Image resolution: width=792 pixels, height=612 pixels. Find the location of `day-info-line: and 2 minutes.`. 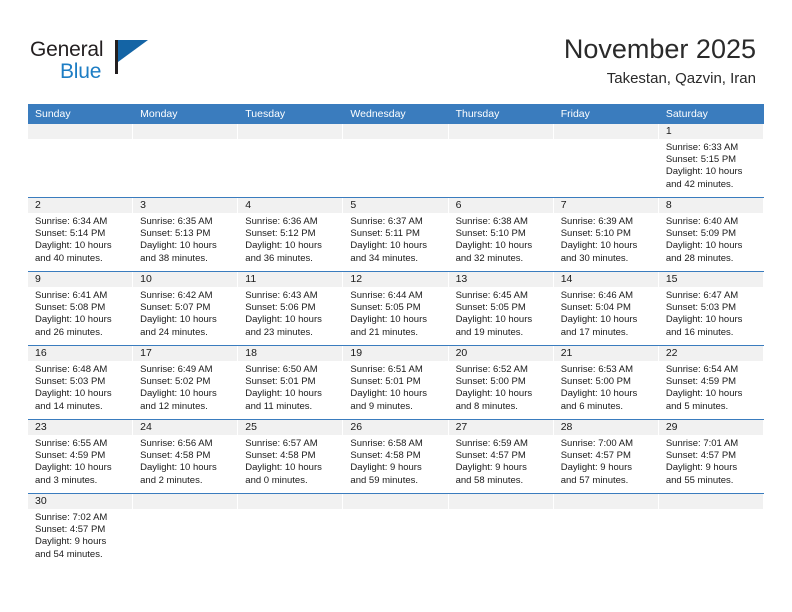

day-info-line: and 2 minutes. is located at coordinates (171, 480).